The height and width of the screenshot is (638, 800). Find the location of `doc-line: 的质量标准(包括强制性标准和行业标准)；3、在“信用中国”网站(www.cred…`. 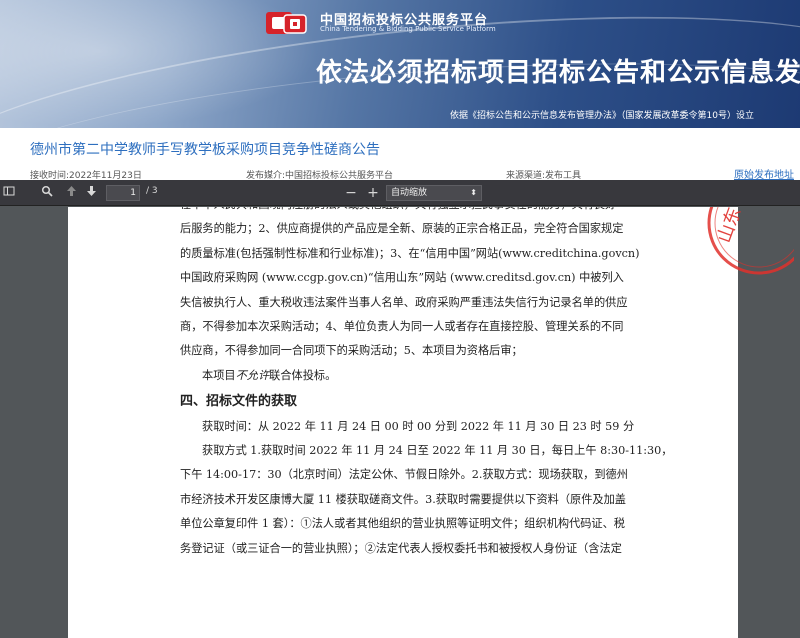

doc-line: 的质量标准(包括强制性标准和行业标准)；3、在“信用中国”网站(www.cred… is located at coordinates (410, 253).